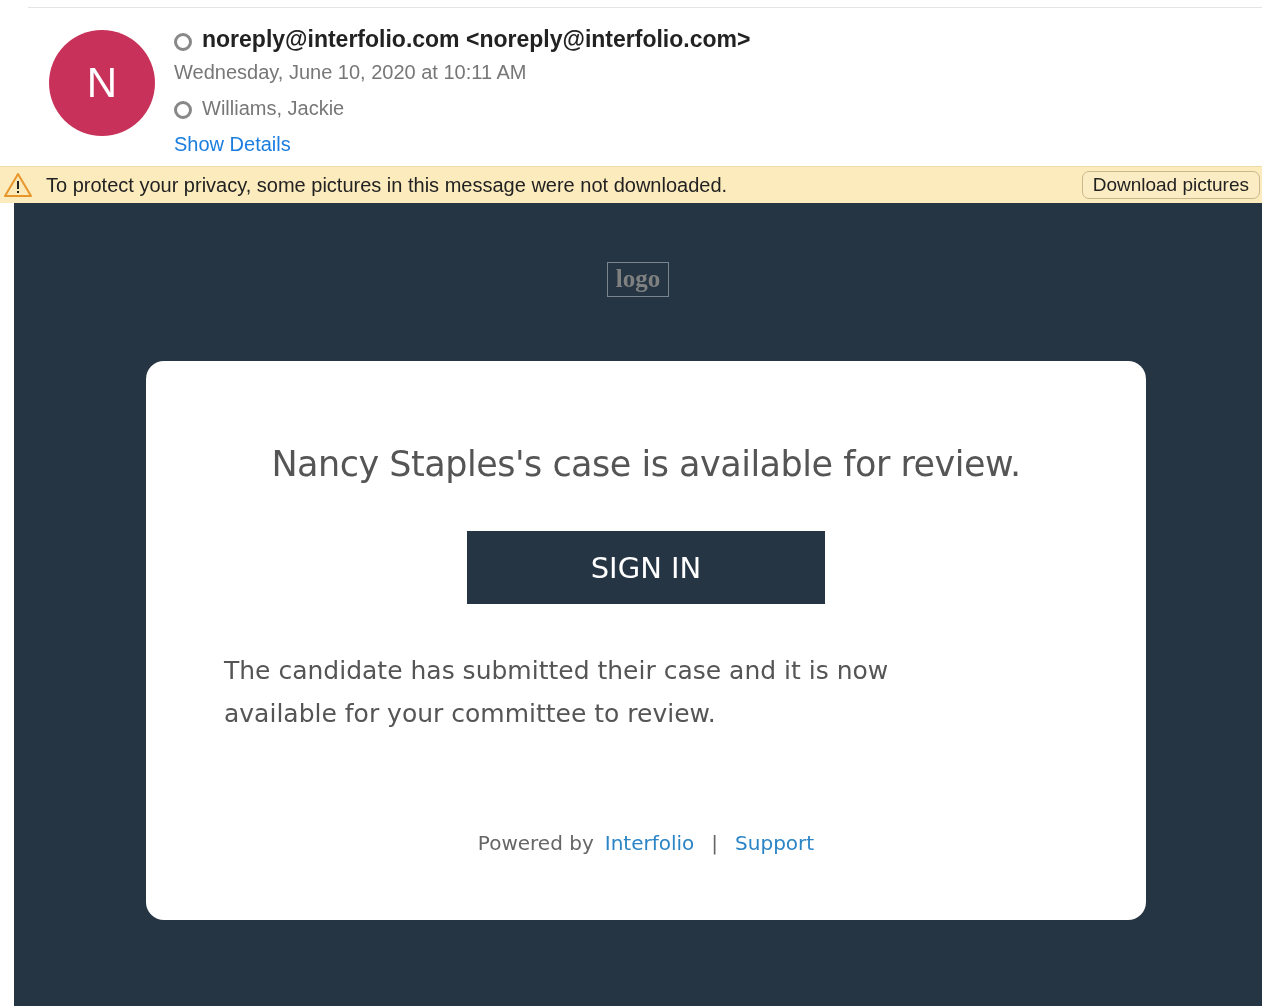 The width and height of the screenshot is (1262, 1006). I want to click on logo-alt-text: logo, so click(638, 278).